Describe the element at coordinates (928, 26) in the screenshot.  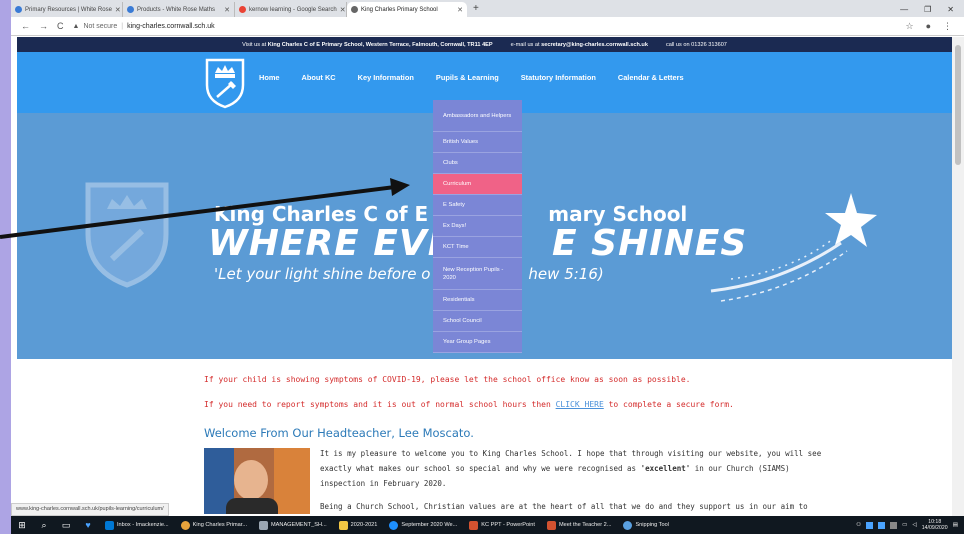
I see `account-icon: ●` at that location.